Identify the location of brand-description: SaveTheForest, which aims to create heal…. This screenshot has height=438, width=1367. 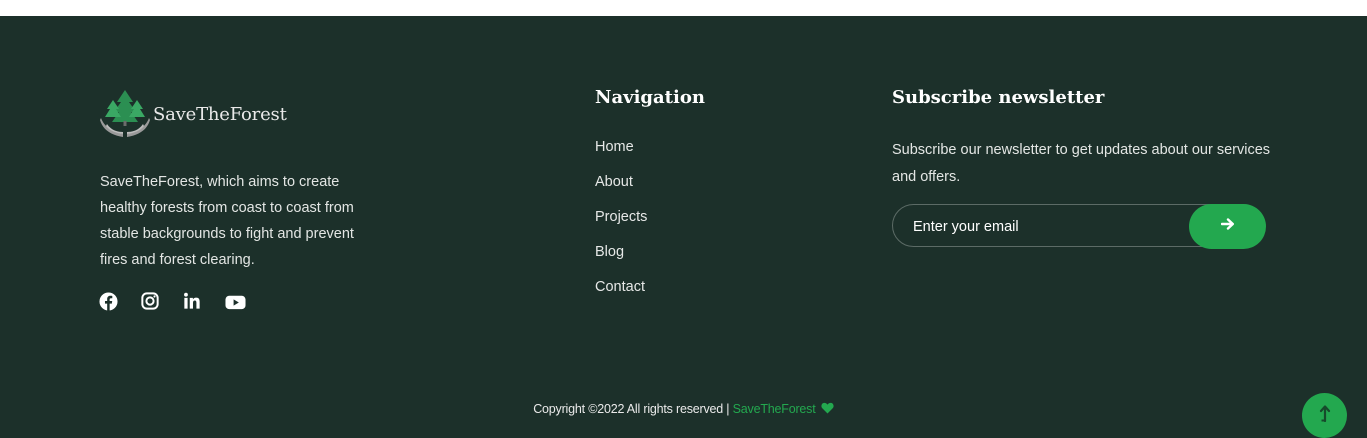
(227, 221).